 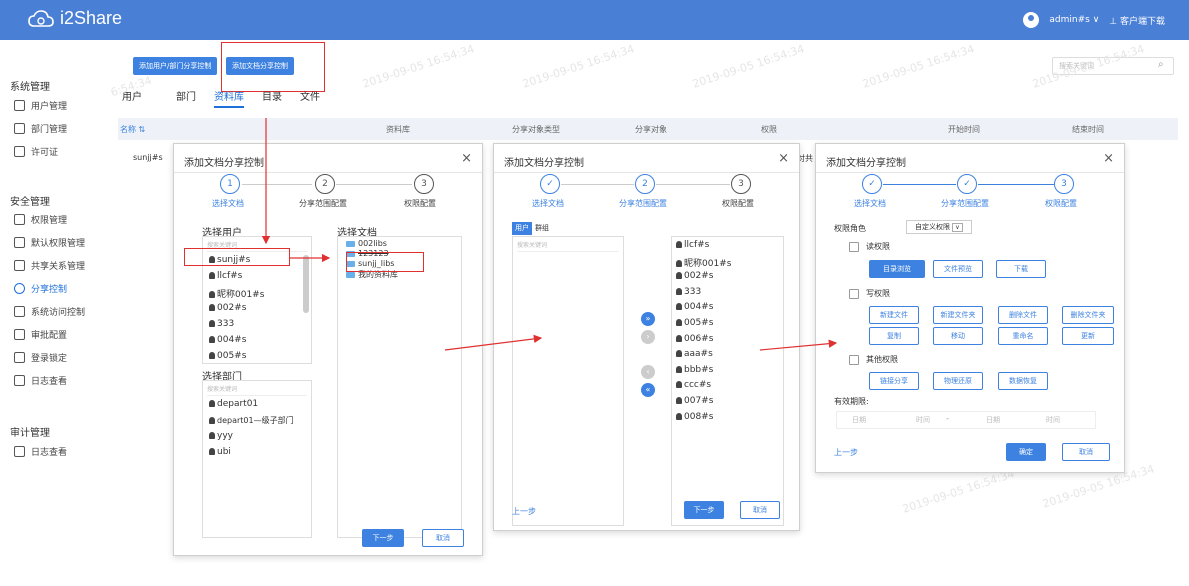 What do you see at coordinates (1074, 20) in the screenshot?
I see `user-menu: admin#s ∨` at bounding box center [1074, 20].